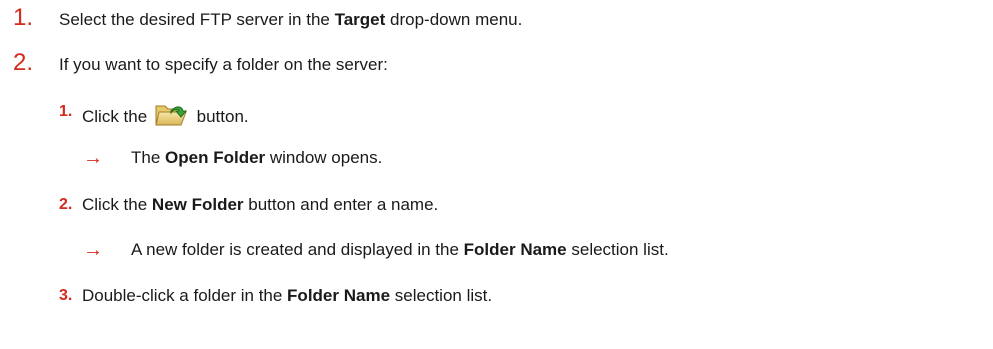 The width and height of the screenshot is (993, 349). What do you see at coordinates (341, 204) in the screenshot?
I see `substep-2-text-after: button and enter a name.` at bounding box center [341, 204].